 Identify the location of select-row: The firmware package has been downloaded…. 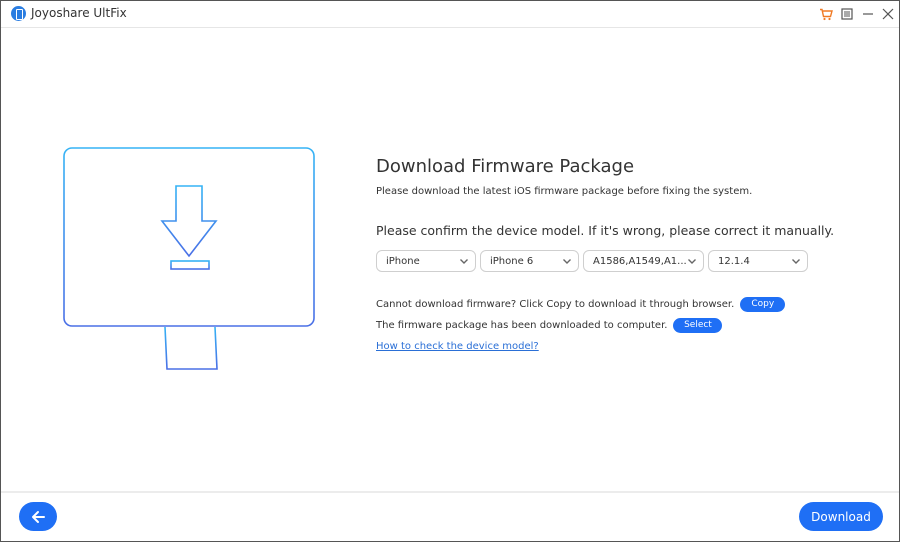
(549, 325).